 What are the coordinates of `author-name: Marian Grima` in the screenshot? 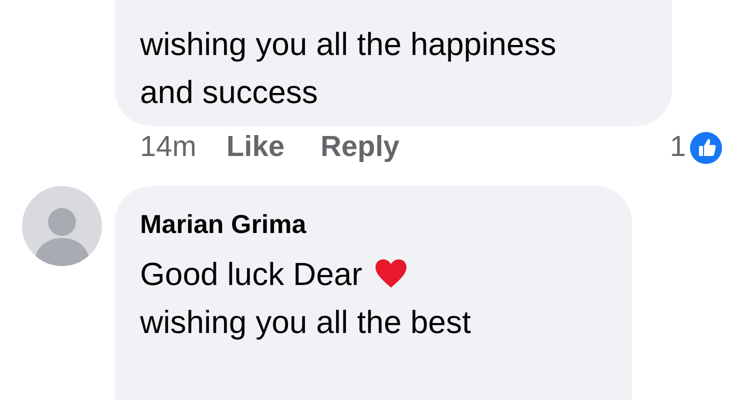 It's located at (386, 224).